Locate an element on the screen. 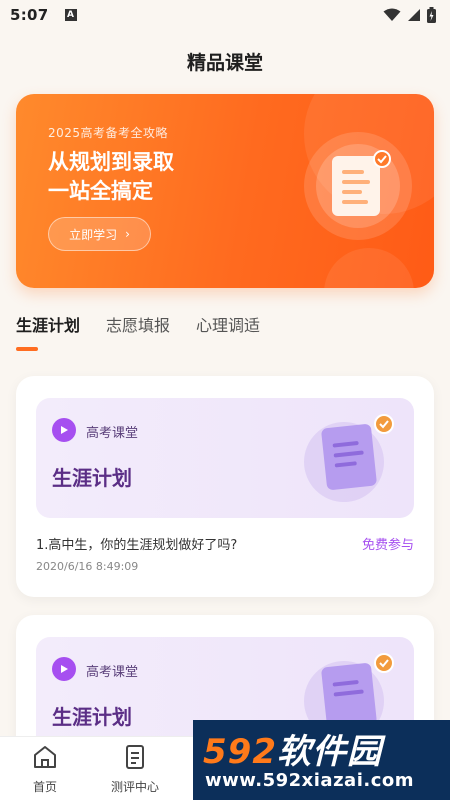  home-icon is located at coordinates (45, 757).